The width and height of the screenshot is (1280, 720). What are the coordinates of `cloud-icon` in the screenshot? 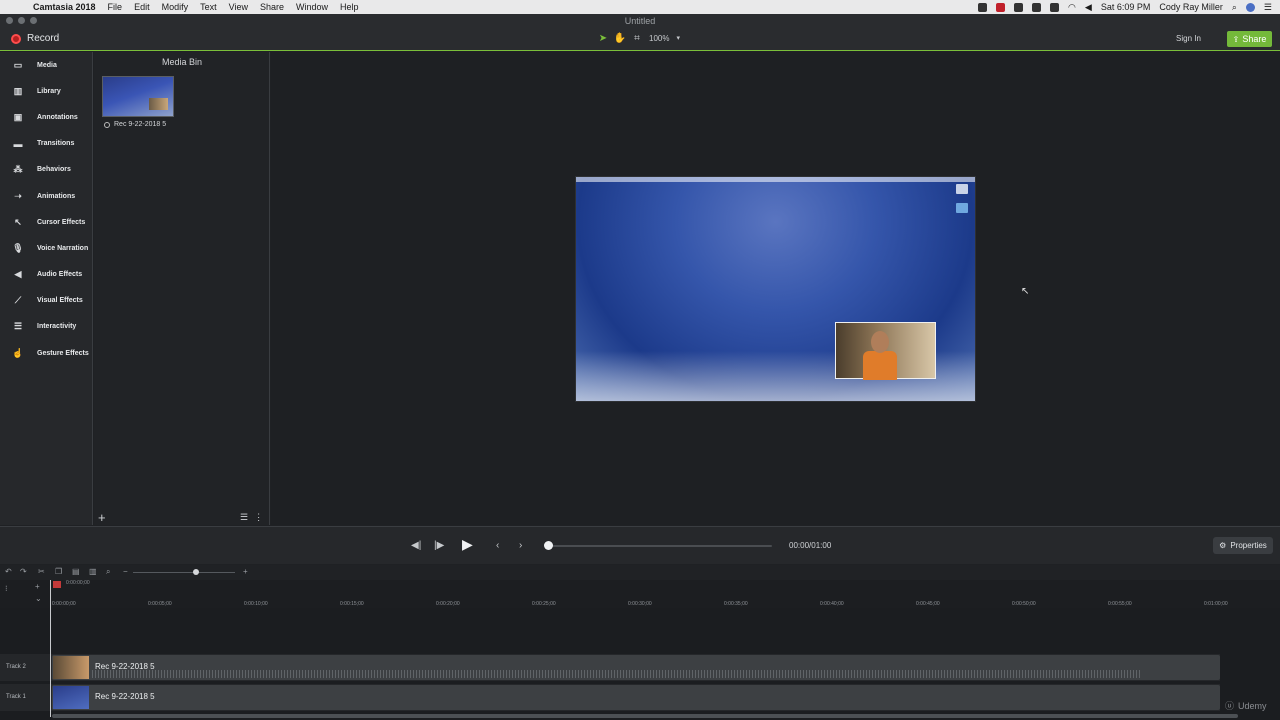 It's located at (1019, 7).